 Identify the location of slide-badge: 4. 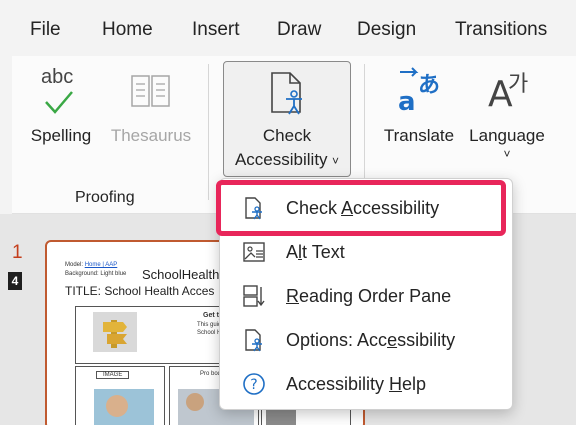
(15, 281).